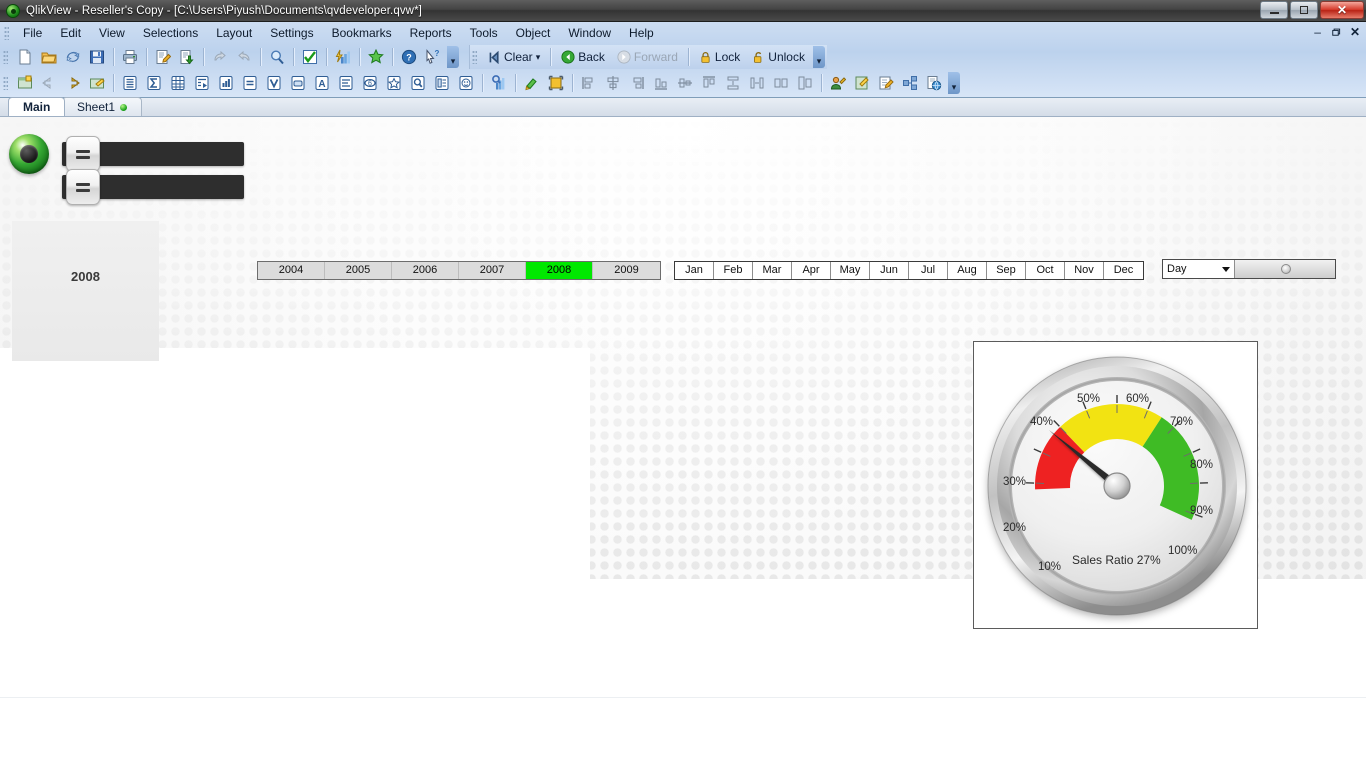 This screenshot has width=1366, height=768. What do you see at coordinates (641, 33) in the screenshot?
I see `menu-item-help: Help` at bounding box center [641, 33].